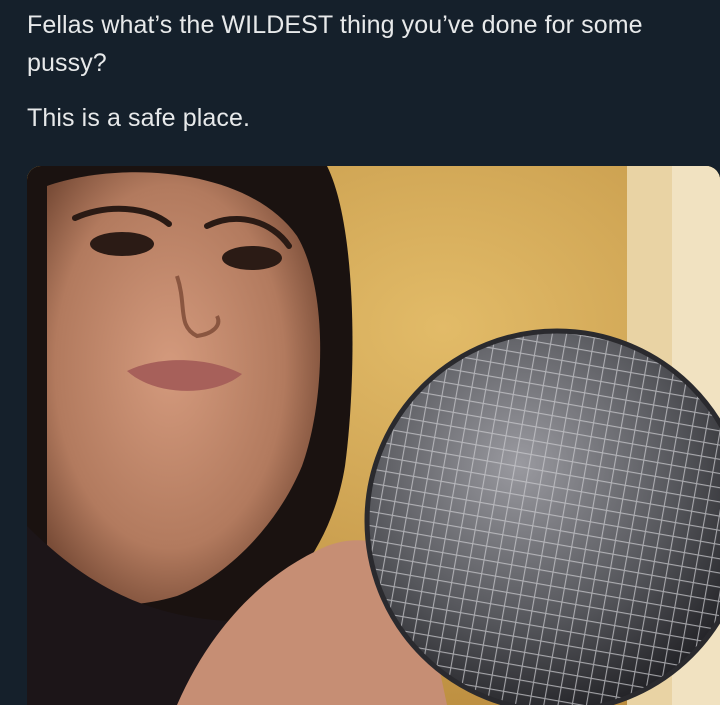 This screenshot has height=705, width=720. Describe the element at coordinates (252, 258) in the screenshot. I see `right-eye` at that location.